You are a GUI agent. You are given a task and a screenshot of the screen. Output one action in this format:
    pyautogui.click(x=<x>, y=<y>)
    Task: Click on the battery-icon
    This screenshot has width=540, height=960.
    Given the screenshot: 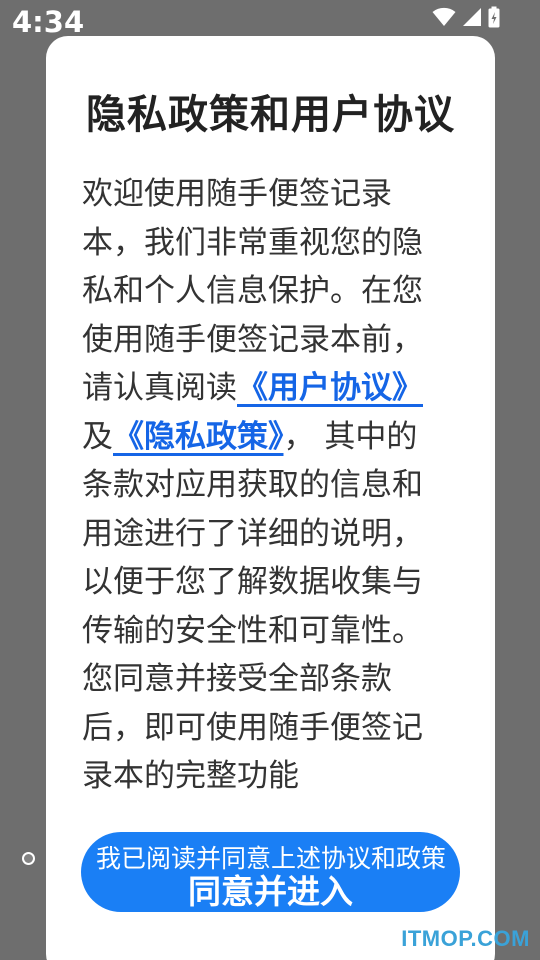 What is the action you would take?
    pyautogui.click(x=494, y=17)
    